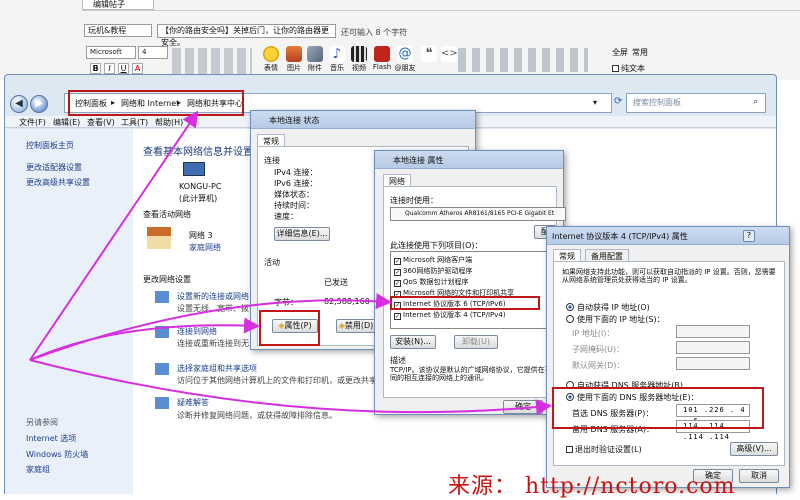 This screenshot has width=800, height=500. What do you see at coordinates (290, 387) in the screenshot?
I see `arrow-to-dns` at bounding box center [290, 387].